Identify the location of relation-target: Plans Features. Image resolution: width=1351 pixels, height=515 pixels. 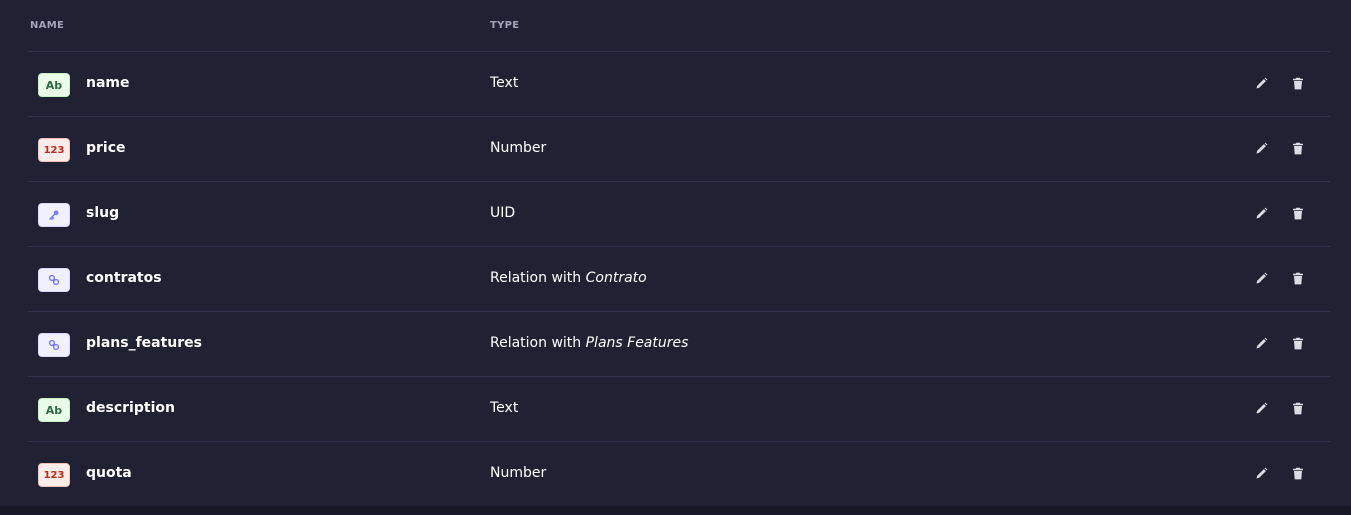
(637, 343).